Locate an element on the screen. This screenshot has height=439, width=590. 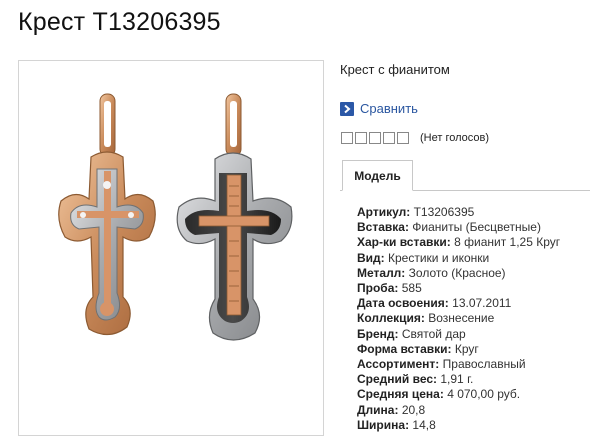
spec-row: Вид: Крестики и иконки is located at coordinates (458, 258).